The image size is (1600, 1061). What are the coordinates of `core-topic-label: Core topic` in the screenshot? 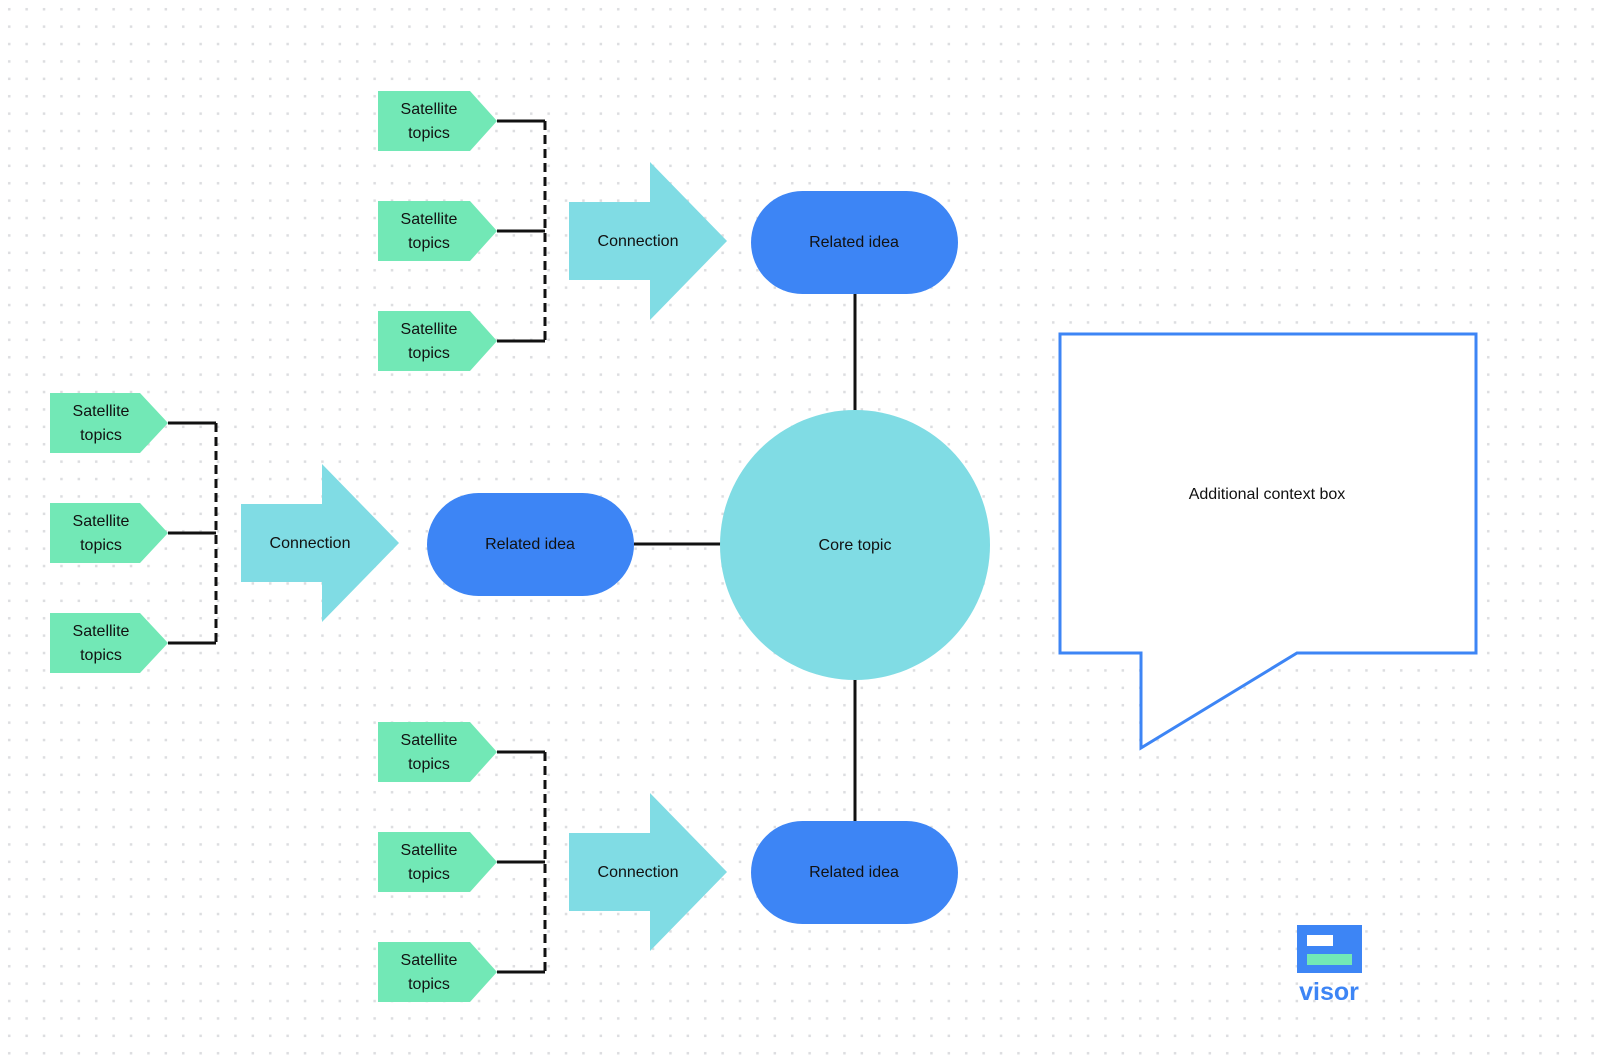 It's located at (855, 545).